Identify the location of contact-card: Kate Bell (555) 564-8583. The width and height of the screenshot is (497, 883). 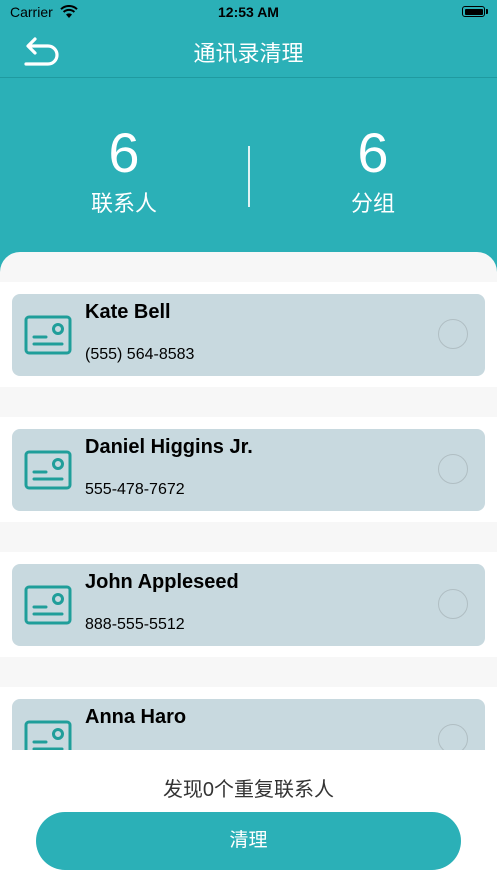
(248, 335).